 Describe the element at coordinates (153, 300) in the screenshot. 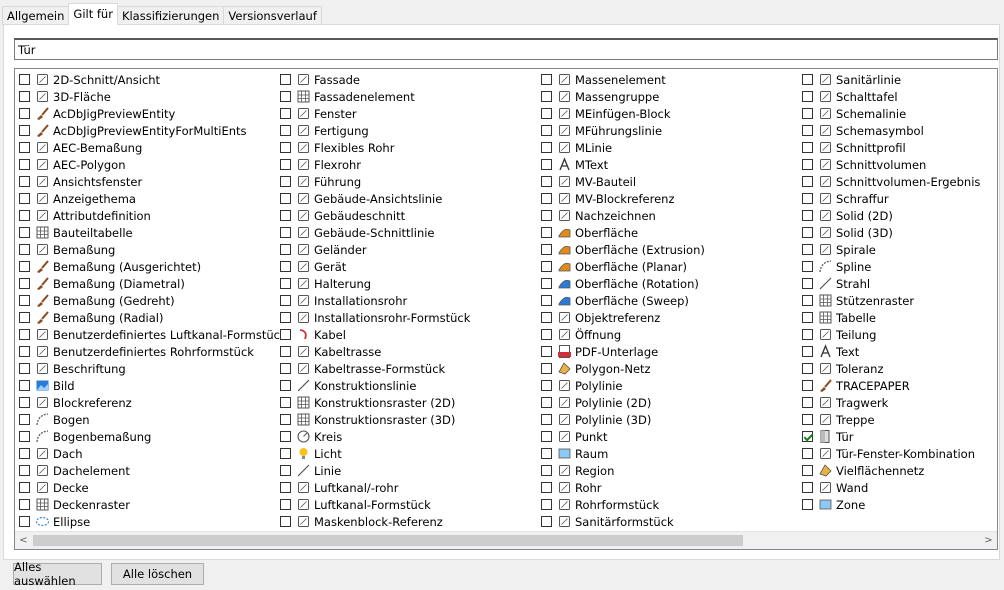

I see `list-item: Bemaßung (Gedreht)` at that location.